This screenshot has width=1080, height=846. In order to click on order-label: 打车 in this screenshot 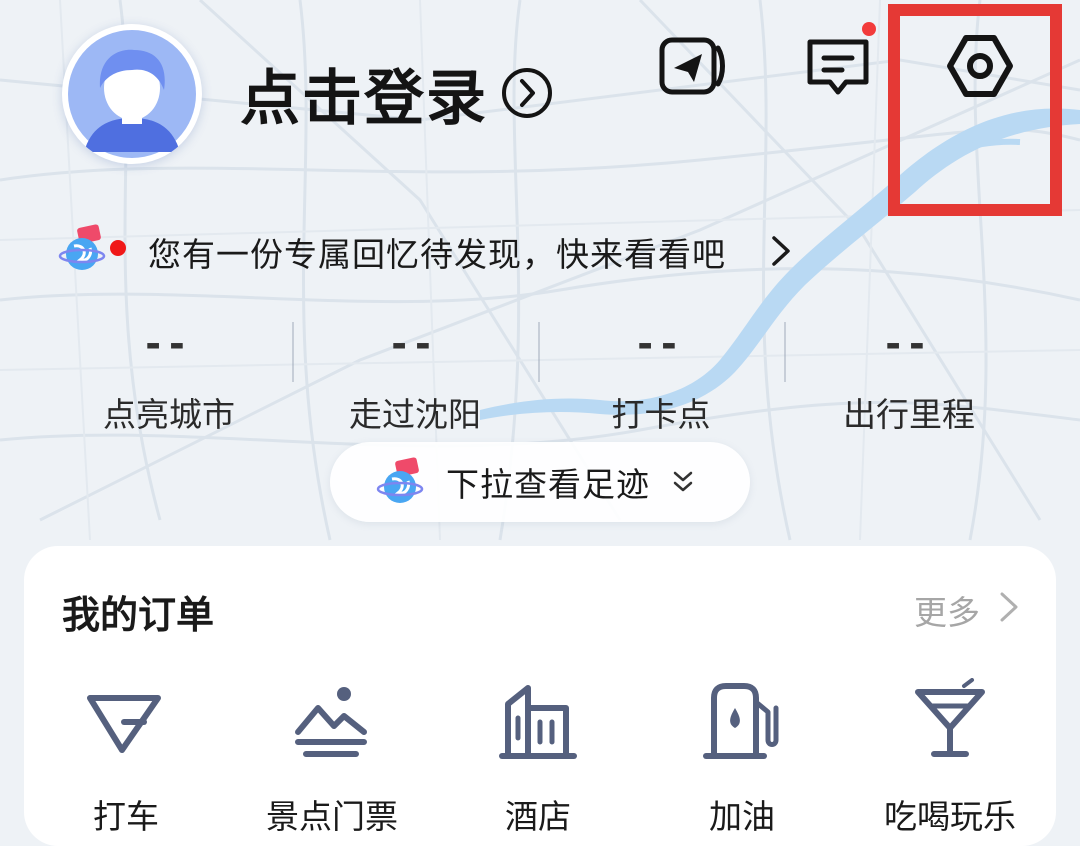, I will do `click(126, 816)`.